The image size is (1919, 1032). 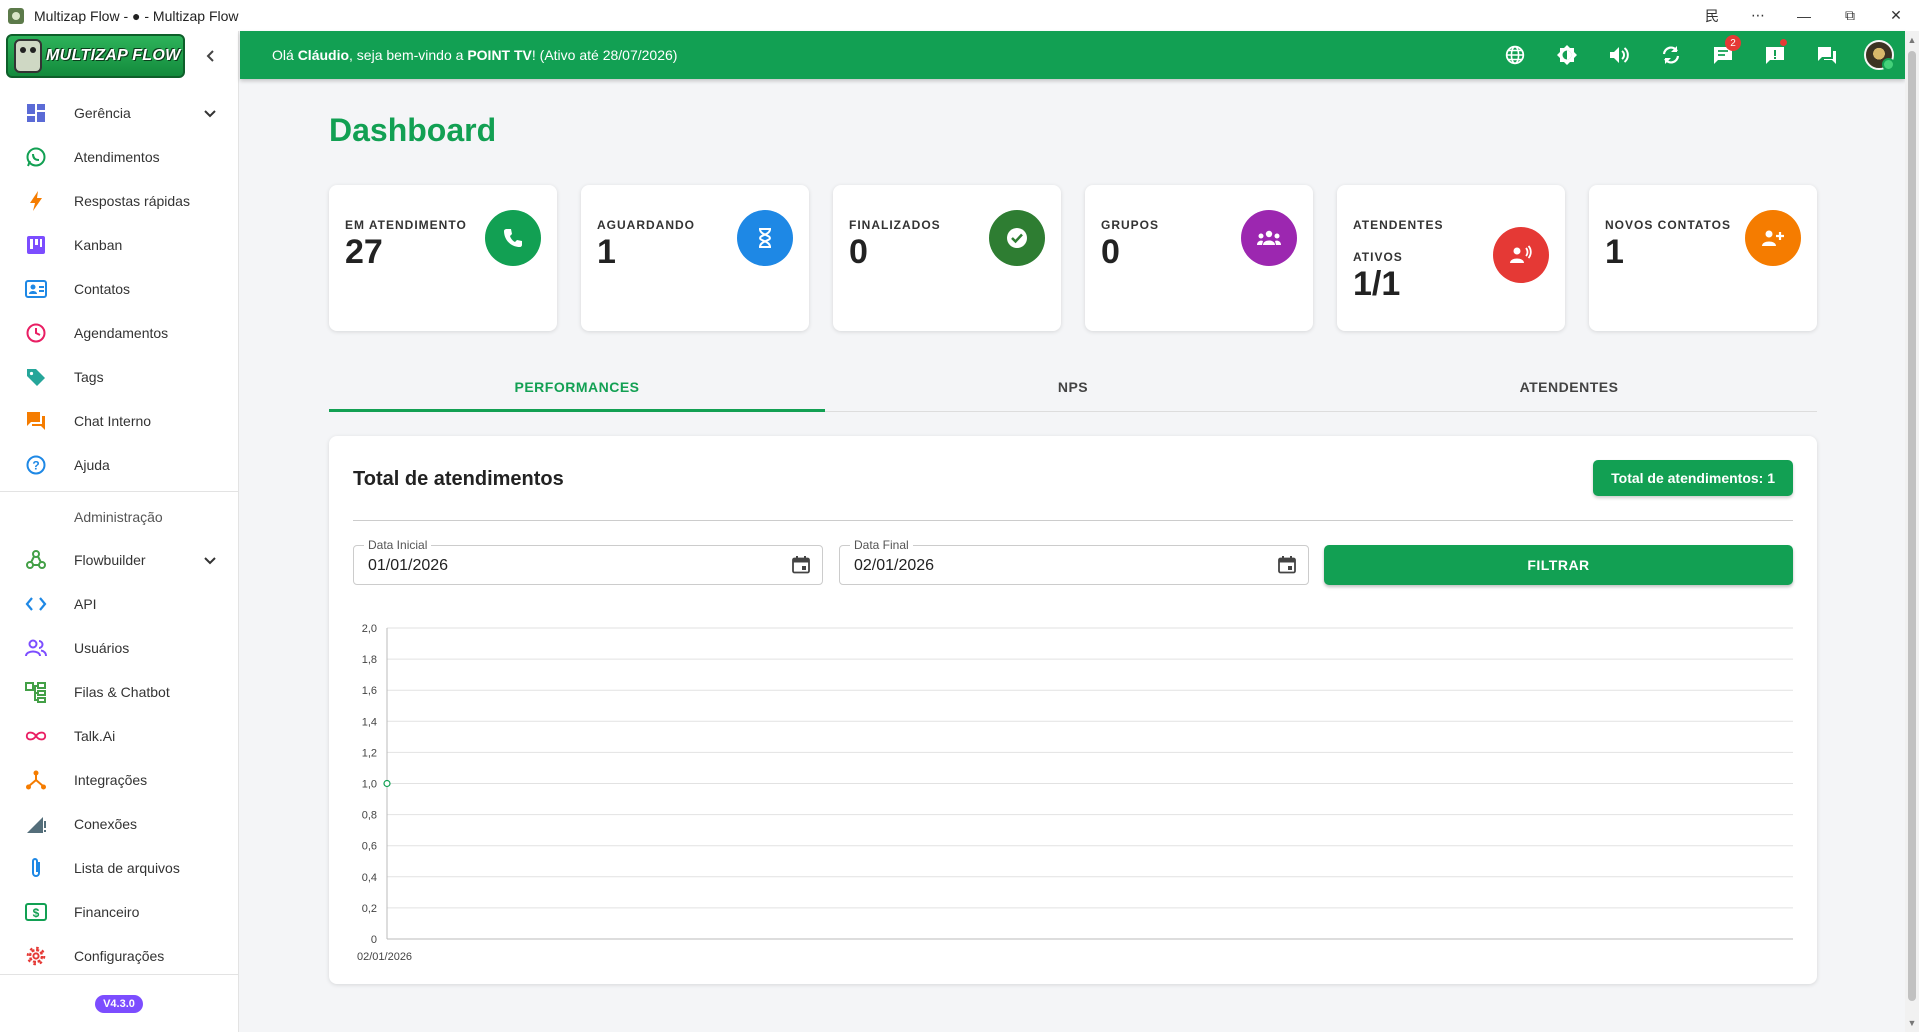 What do you see at coordinates (36, 465) in the screenshot?
I see `help-icon: ?` at bounding box center [36, 465].